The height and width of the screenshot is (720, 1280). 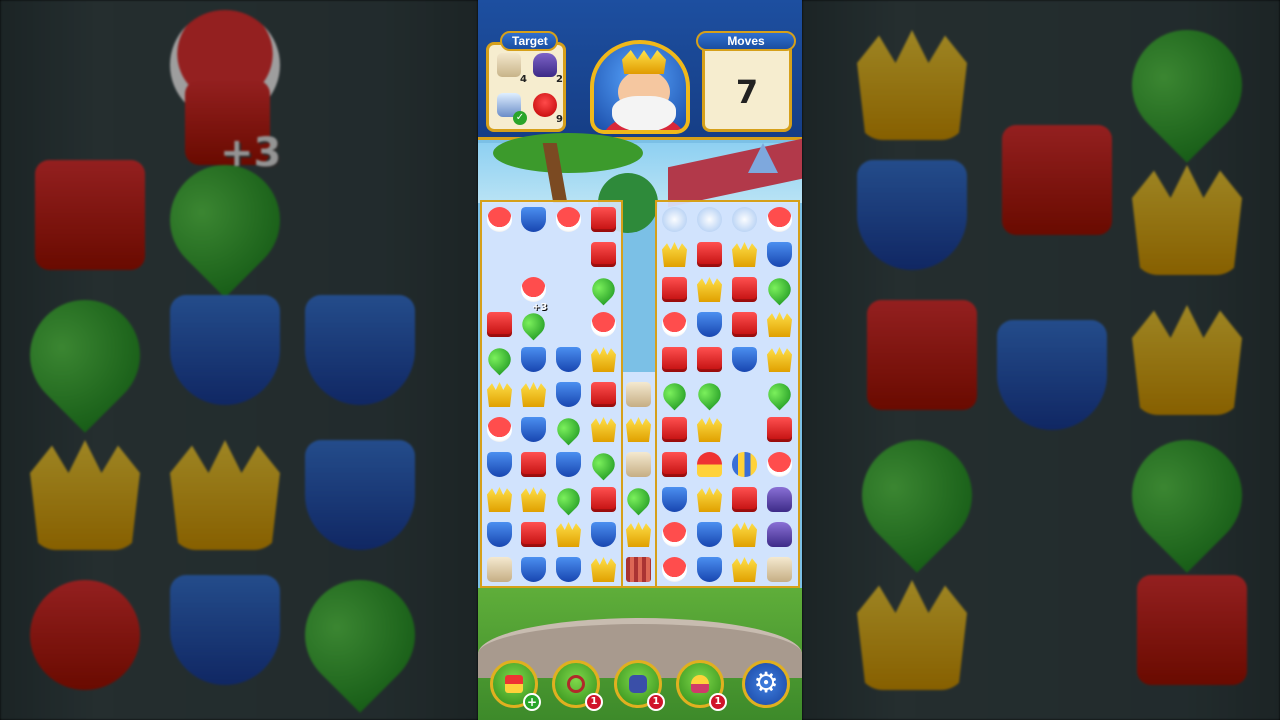 What do you see at coordinates (577, 685) in the screenshot?
I see `bow-booster: 1` at bounding box center [577, 685].